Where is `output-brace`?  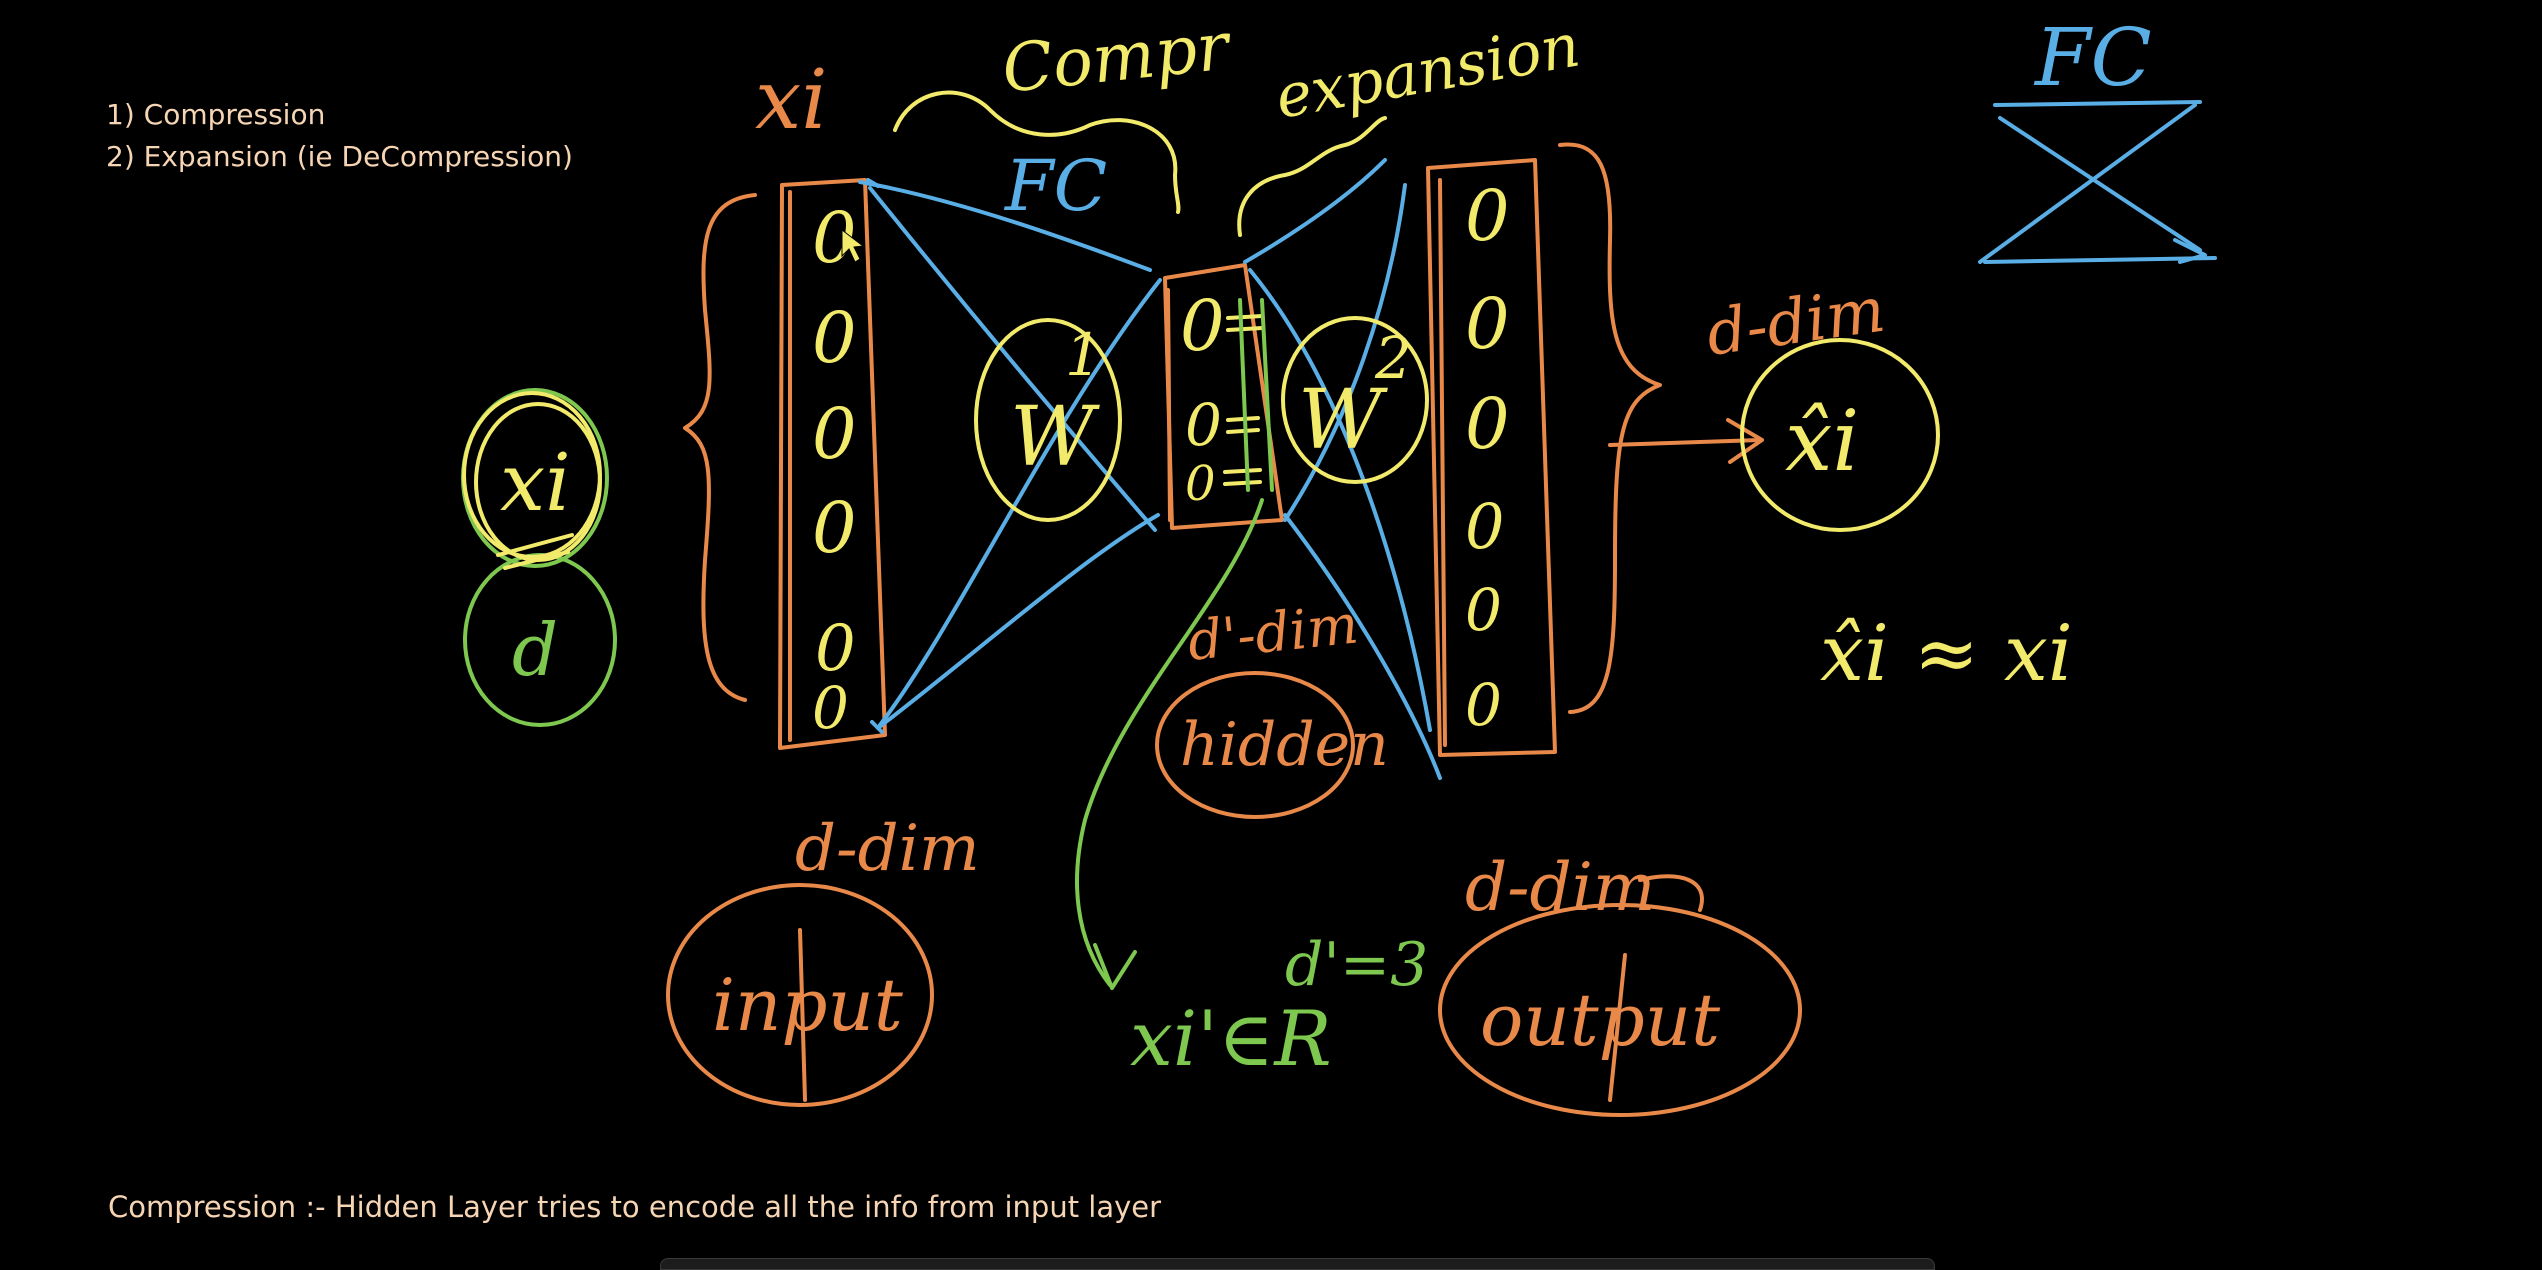 output-brace is located at coordinates (1610, 428).